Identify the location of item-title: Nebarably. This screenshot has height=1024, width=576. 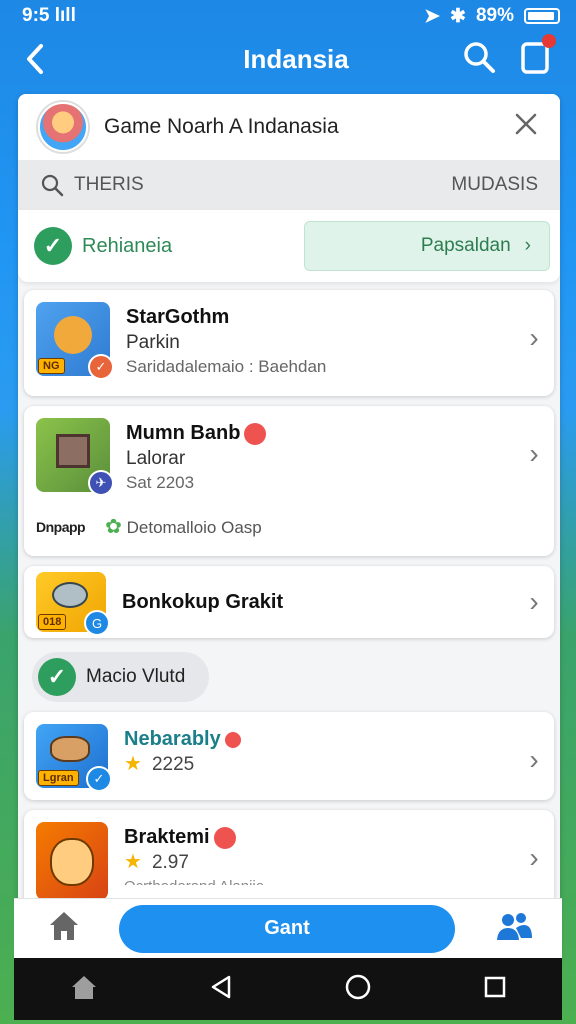
(319, 739).